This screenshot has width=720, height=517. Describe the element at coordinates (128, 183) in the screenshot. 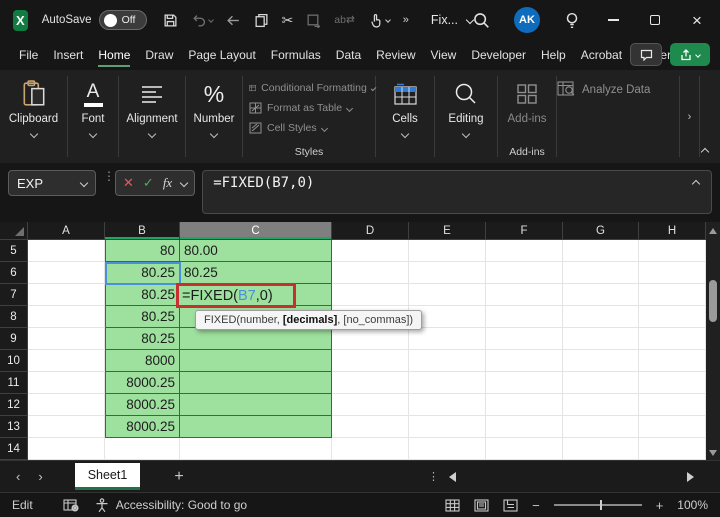

I see `cancel-formula-button: ✕` at that location.